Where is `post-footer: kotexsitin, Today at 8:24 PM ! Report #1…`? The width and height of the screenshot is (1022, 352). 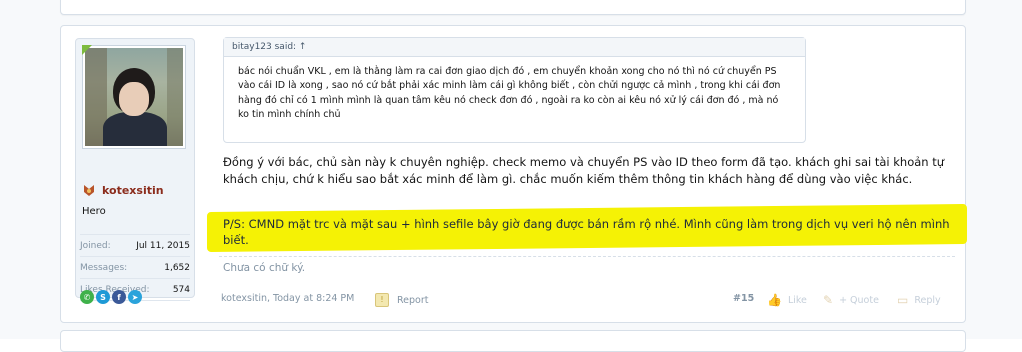 post-footer: kotexsitin, Today at 8:24 PM ! Report #1… is located at coordinates (591, 300).